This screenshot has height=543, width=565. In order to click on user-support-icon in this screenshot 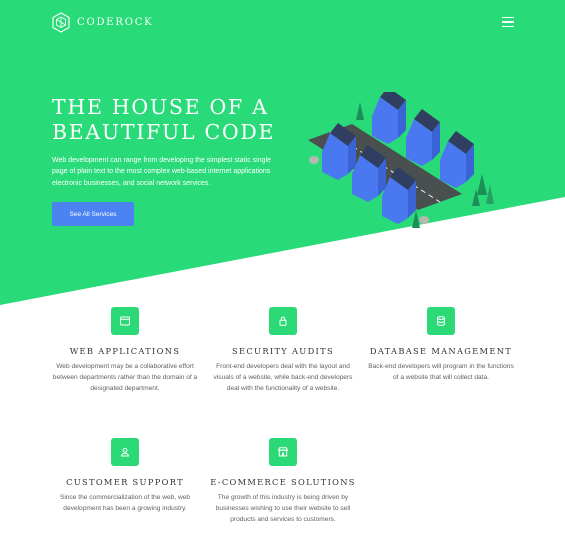, I will do `click(125, 452)`.